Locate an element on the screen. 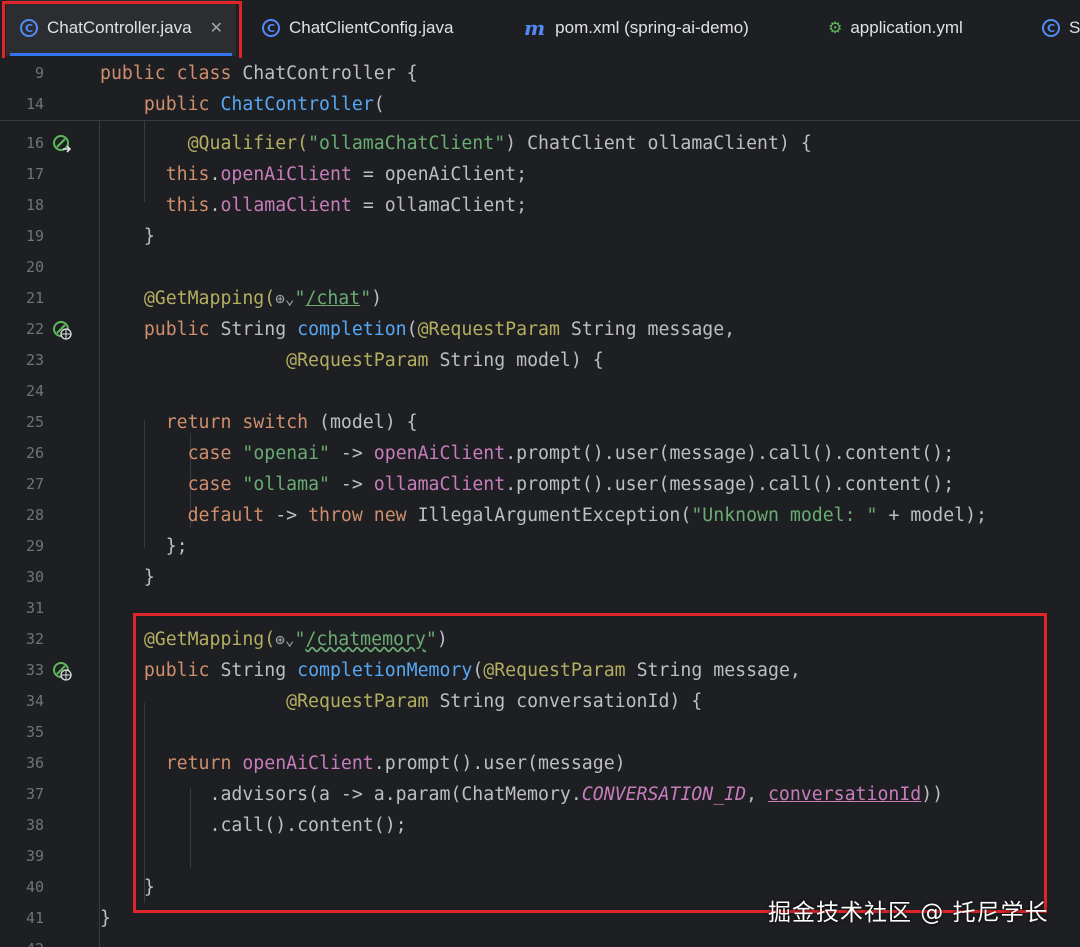  tab-pom: m pom.xml (spring-ai-demo) is located at coordinates (636, 28).